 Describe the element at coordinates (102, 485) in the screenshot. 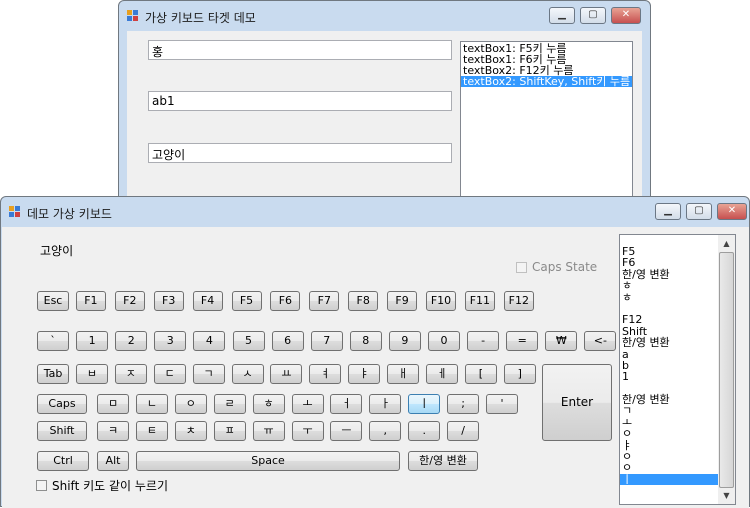

I see `shift-together-checkbox: Shift 키도 같이 누르기` at that location.